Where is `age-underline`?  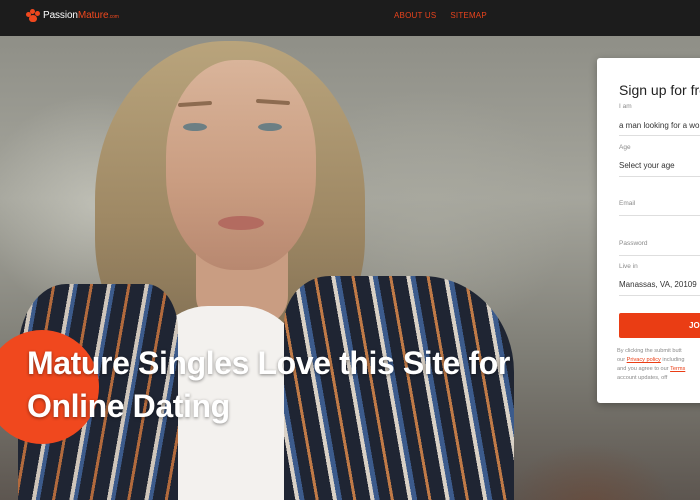 age-underline is located at coordinates (659, 176).